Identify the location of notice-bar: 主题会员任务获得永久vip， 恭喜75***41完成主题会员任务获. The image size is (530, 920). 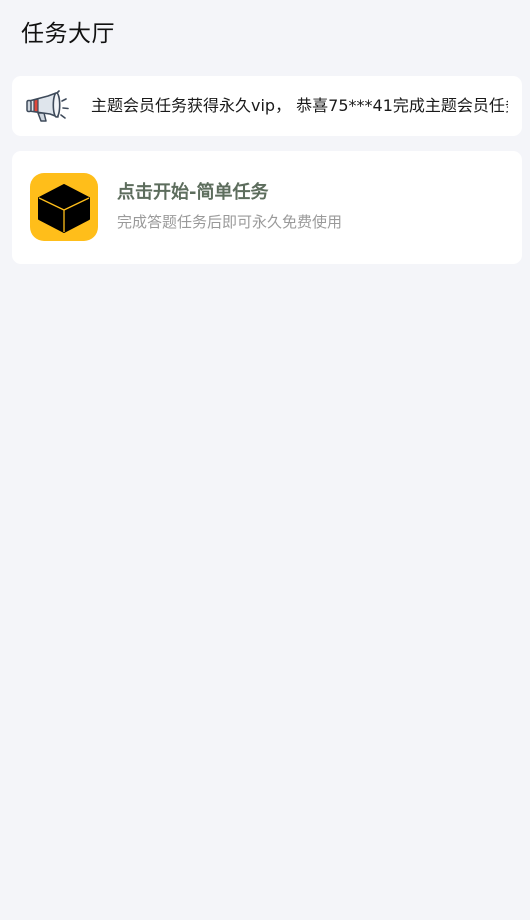
(267, 106).